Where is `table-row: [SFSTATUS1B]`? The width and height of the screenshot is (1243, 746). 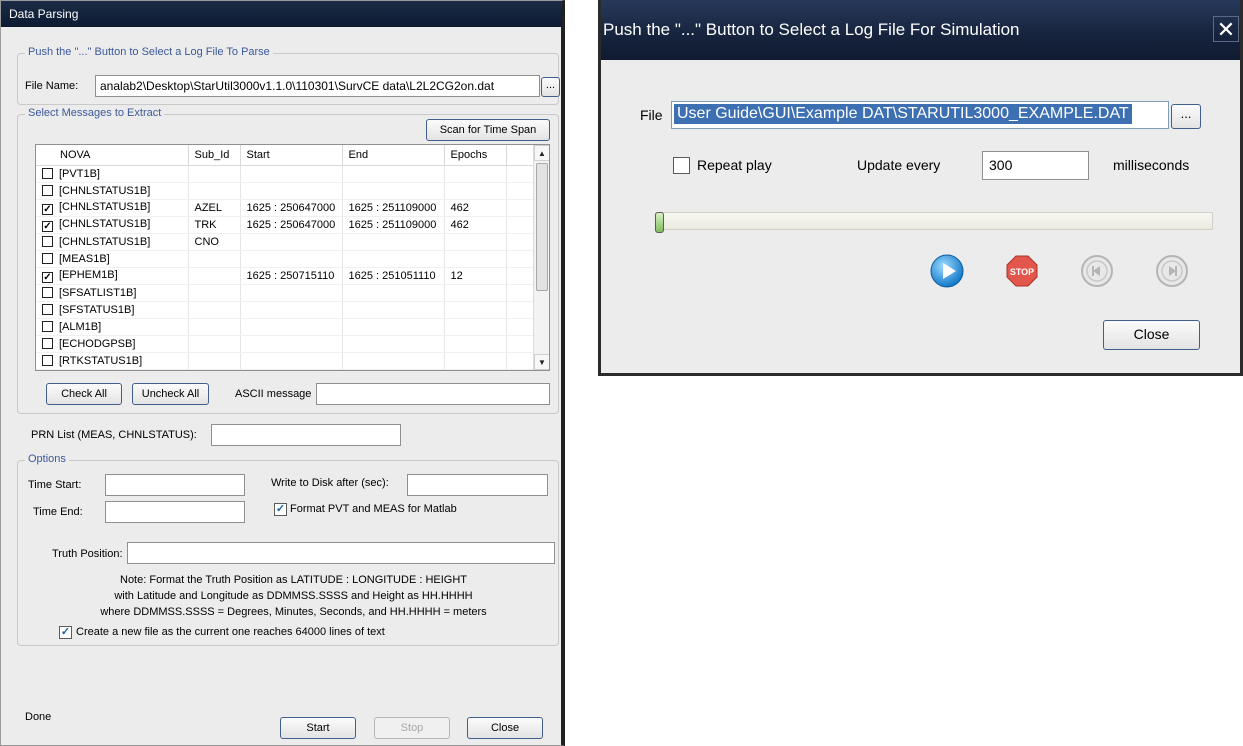
table-row: [SFSTATUS1B] is located at coordinates (285, 310).